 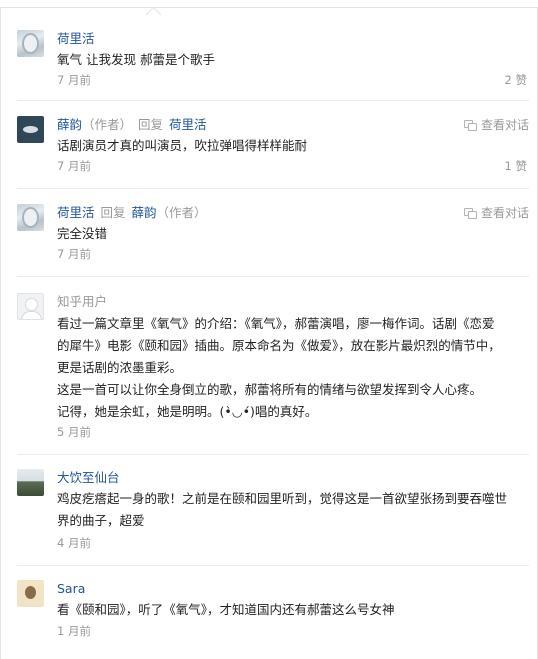 I want to click on reply-to-tag: （作者）, so click(x=181, y=212).